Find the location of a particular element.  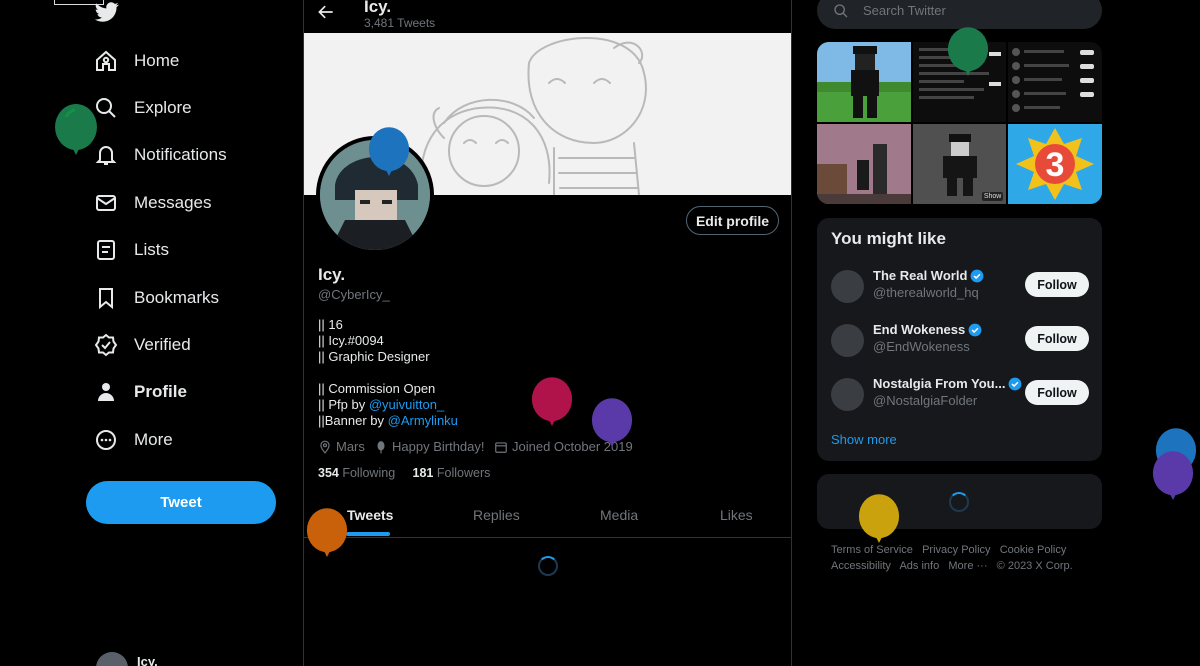

profile-location: Mars is located at coordinates (341, 446).